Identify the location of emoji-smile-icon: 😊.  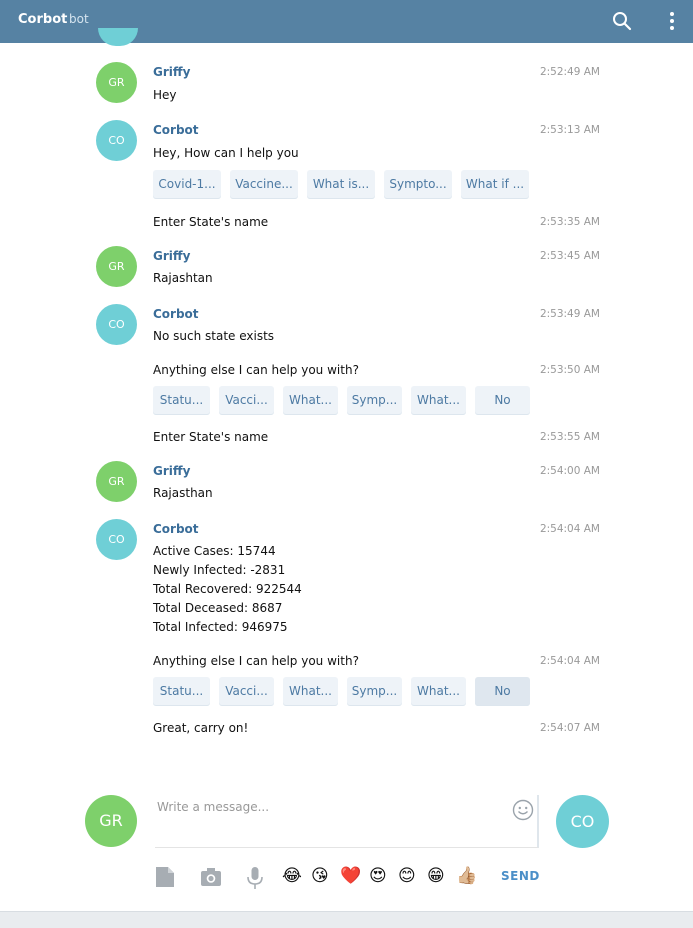
(407, 876).